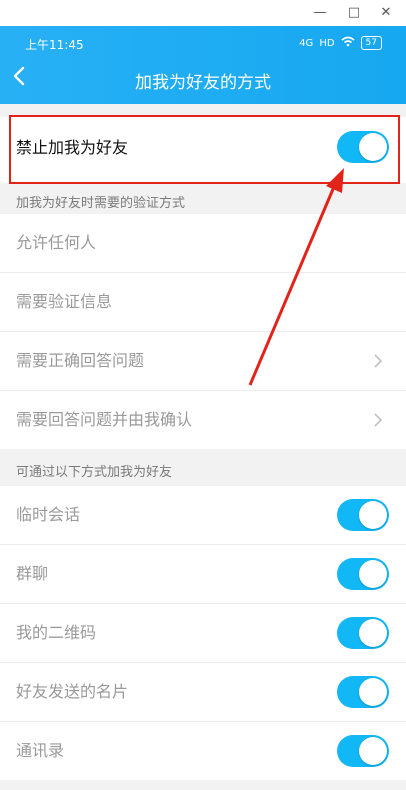 This screenshot has height=790, width=406. Describe the element at coordinates (327, 43) in the screenshot. I see `signal-hd-icon: HD` at that location.